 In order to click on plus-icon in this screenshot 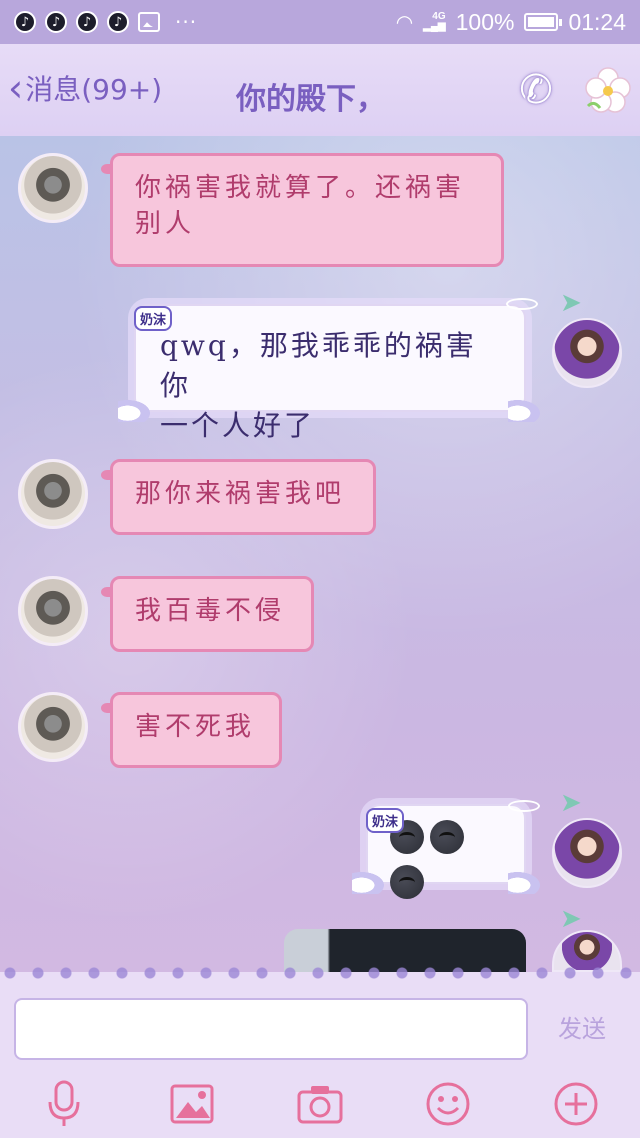, I will do `click(576, 1104)`.